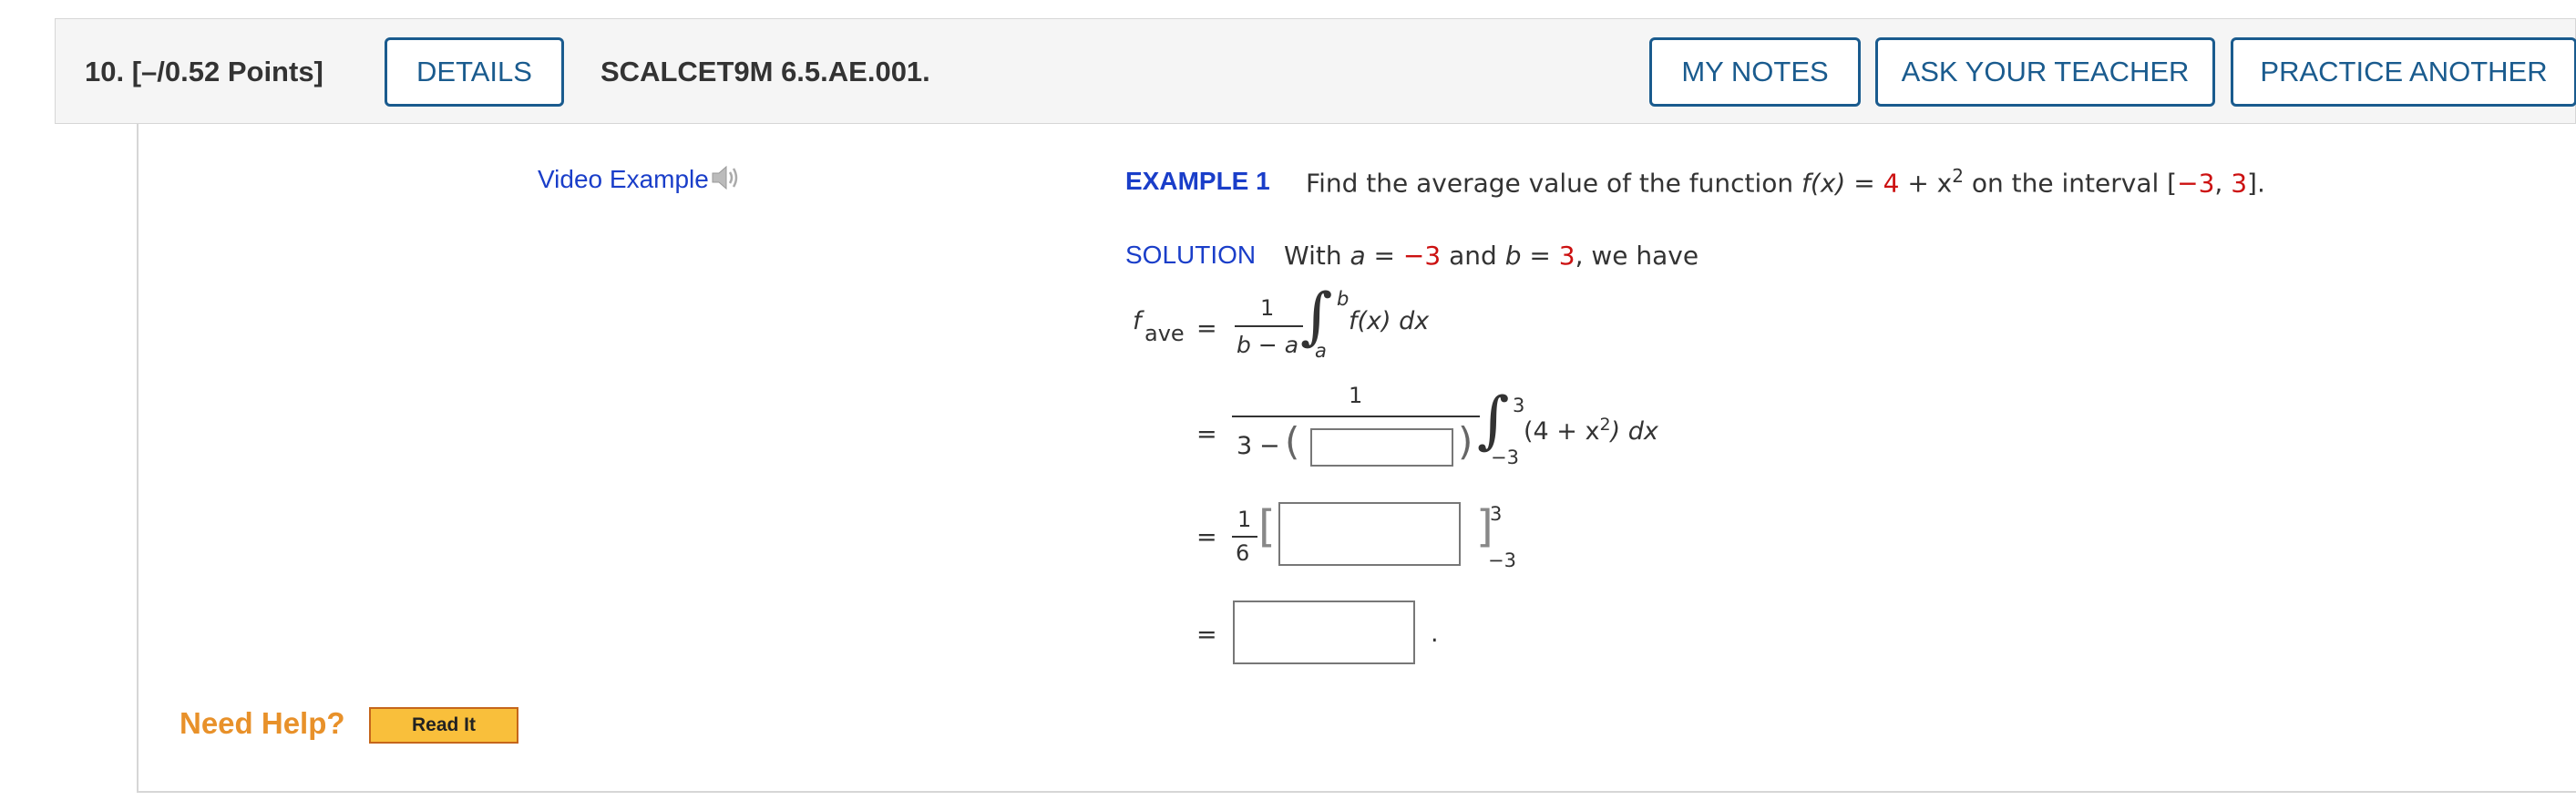  What do you see at coordinates (1466, 441) in the screenshot?
I see `right-paren: )` at bounding box center [1466, 441].